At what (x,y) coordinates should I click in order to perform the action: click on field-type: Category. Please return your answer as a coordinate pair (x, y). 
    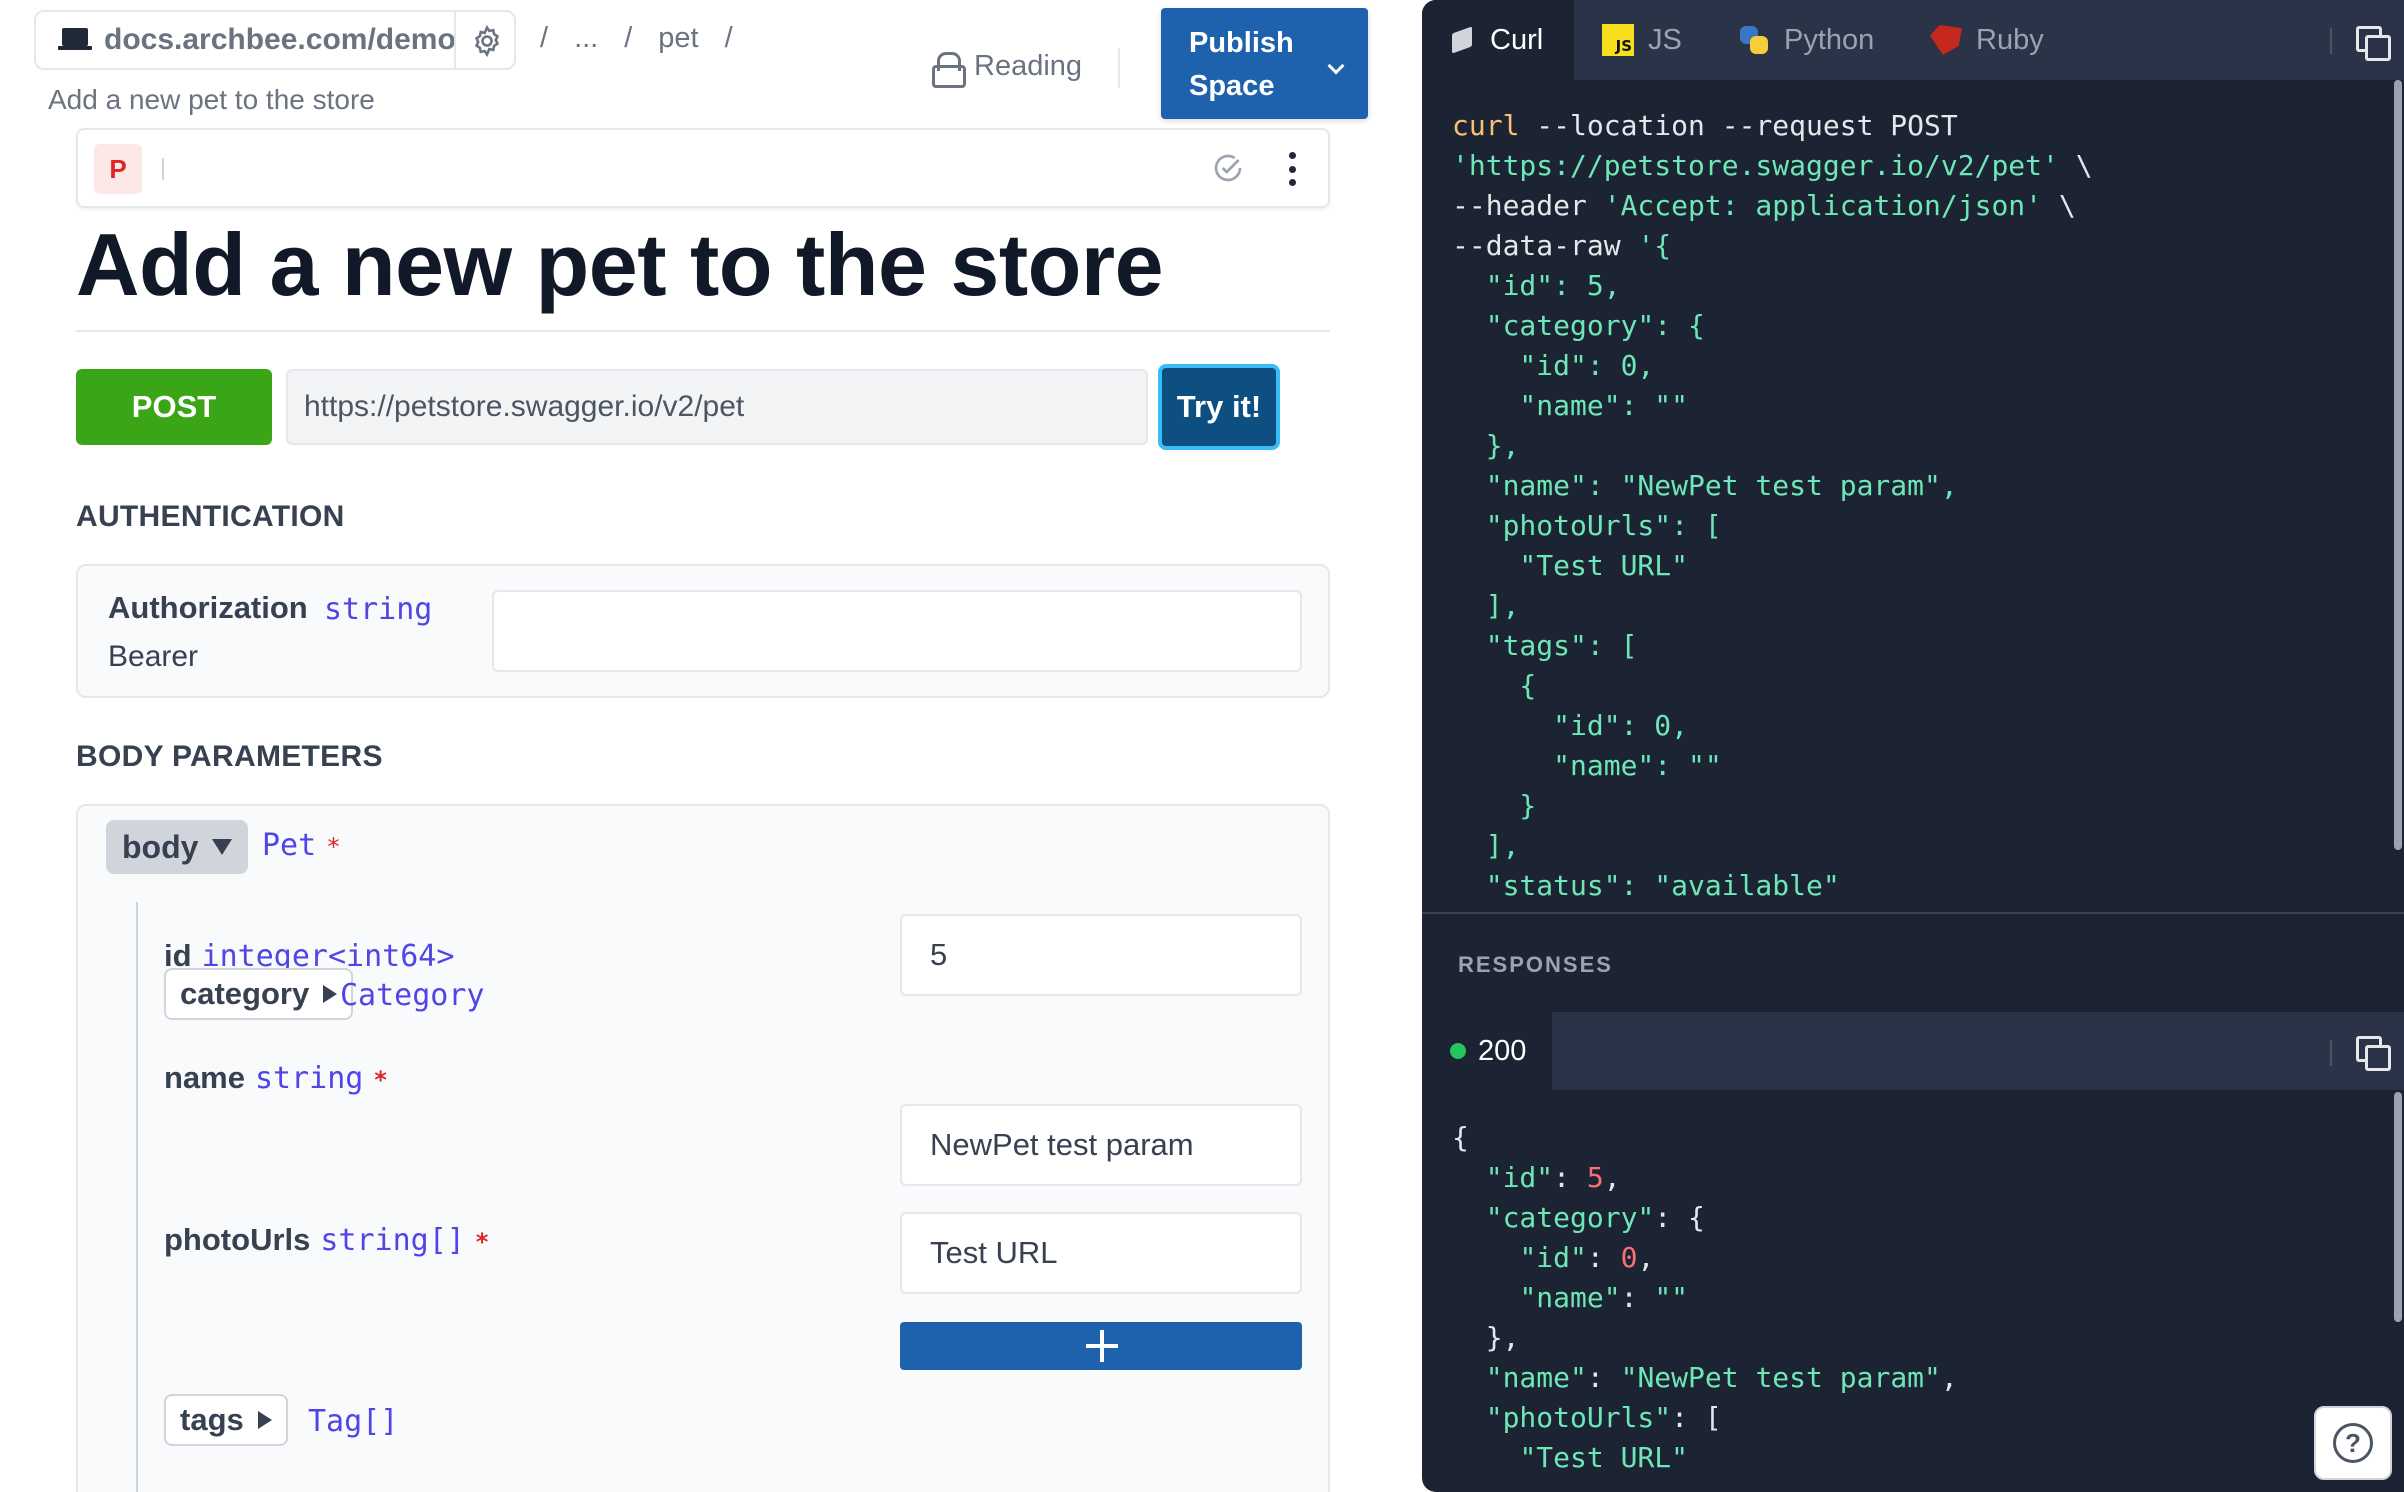
    Looking at the image, I should click on (412, 995).